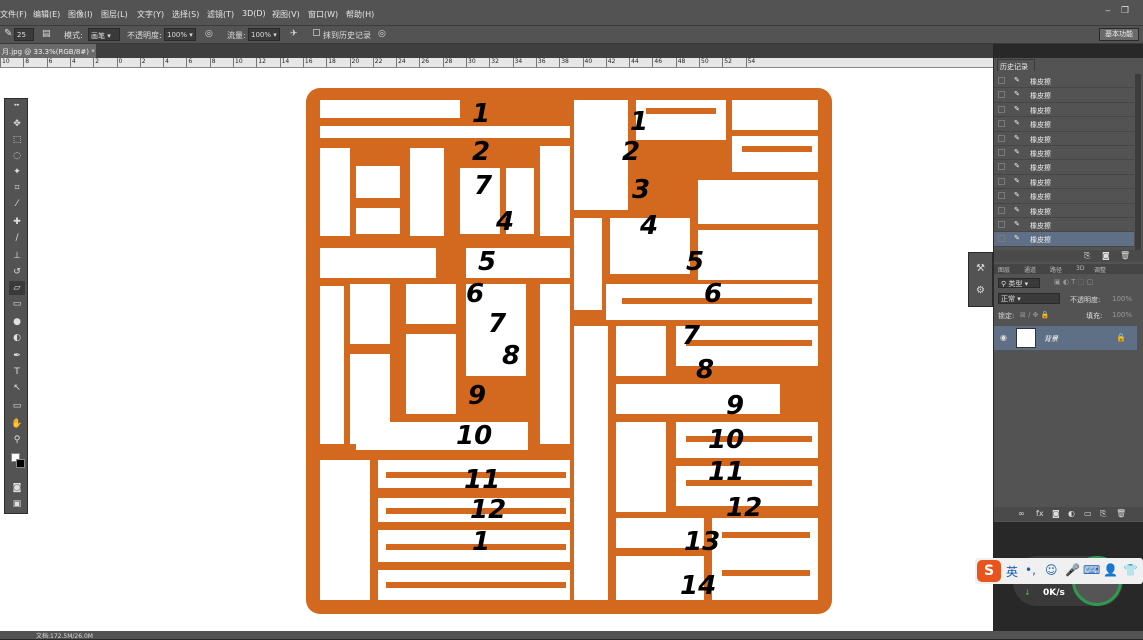 The image size is (1143, 640). I want to click on gradient-tool-icon: ▭, so click(17, 304).